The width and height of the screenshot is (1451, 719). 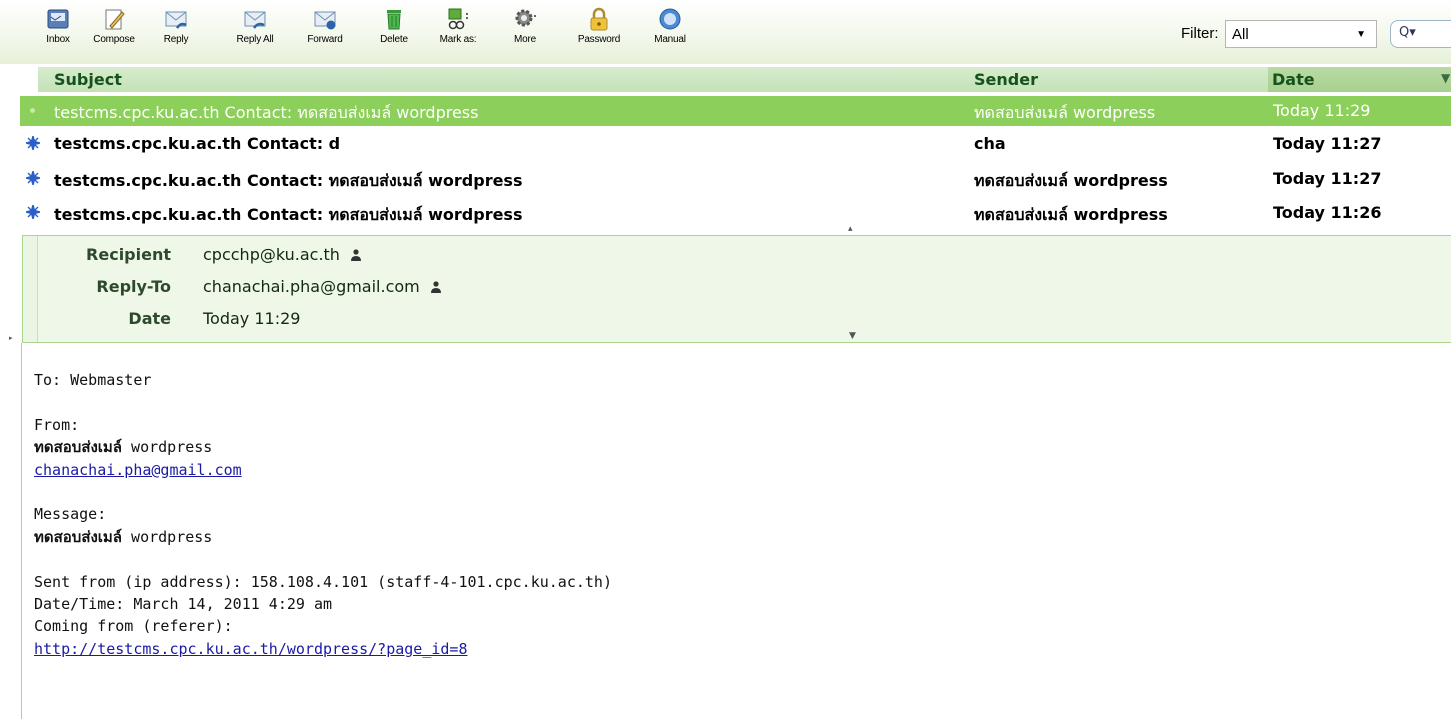 What do you see at coordinates (78, 447) in the screenshot?
I see `from-name-thai: ทดสอบส่งเมล์` at bounding box center [78, 447].